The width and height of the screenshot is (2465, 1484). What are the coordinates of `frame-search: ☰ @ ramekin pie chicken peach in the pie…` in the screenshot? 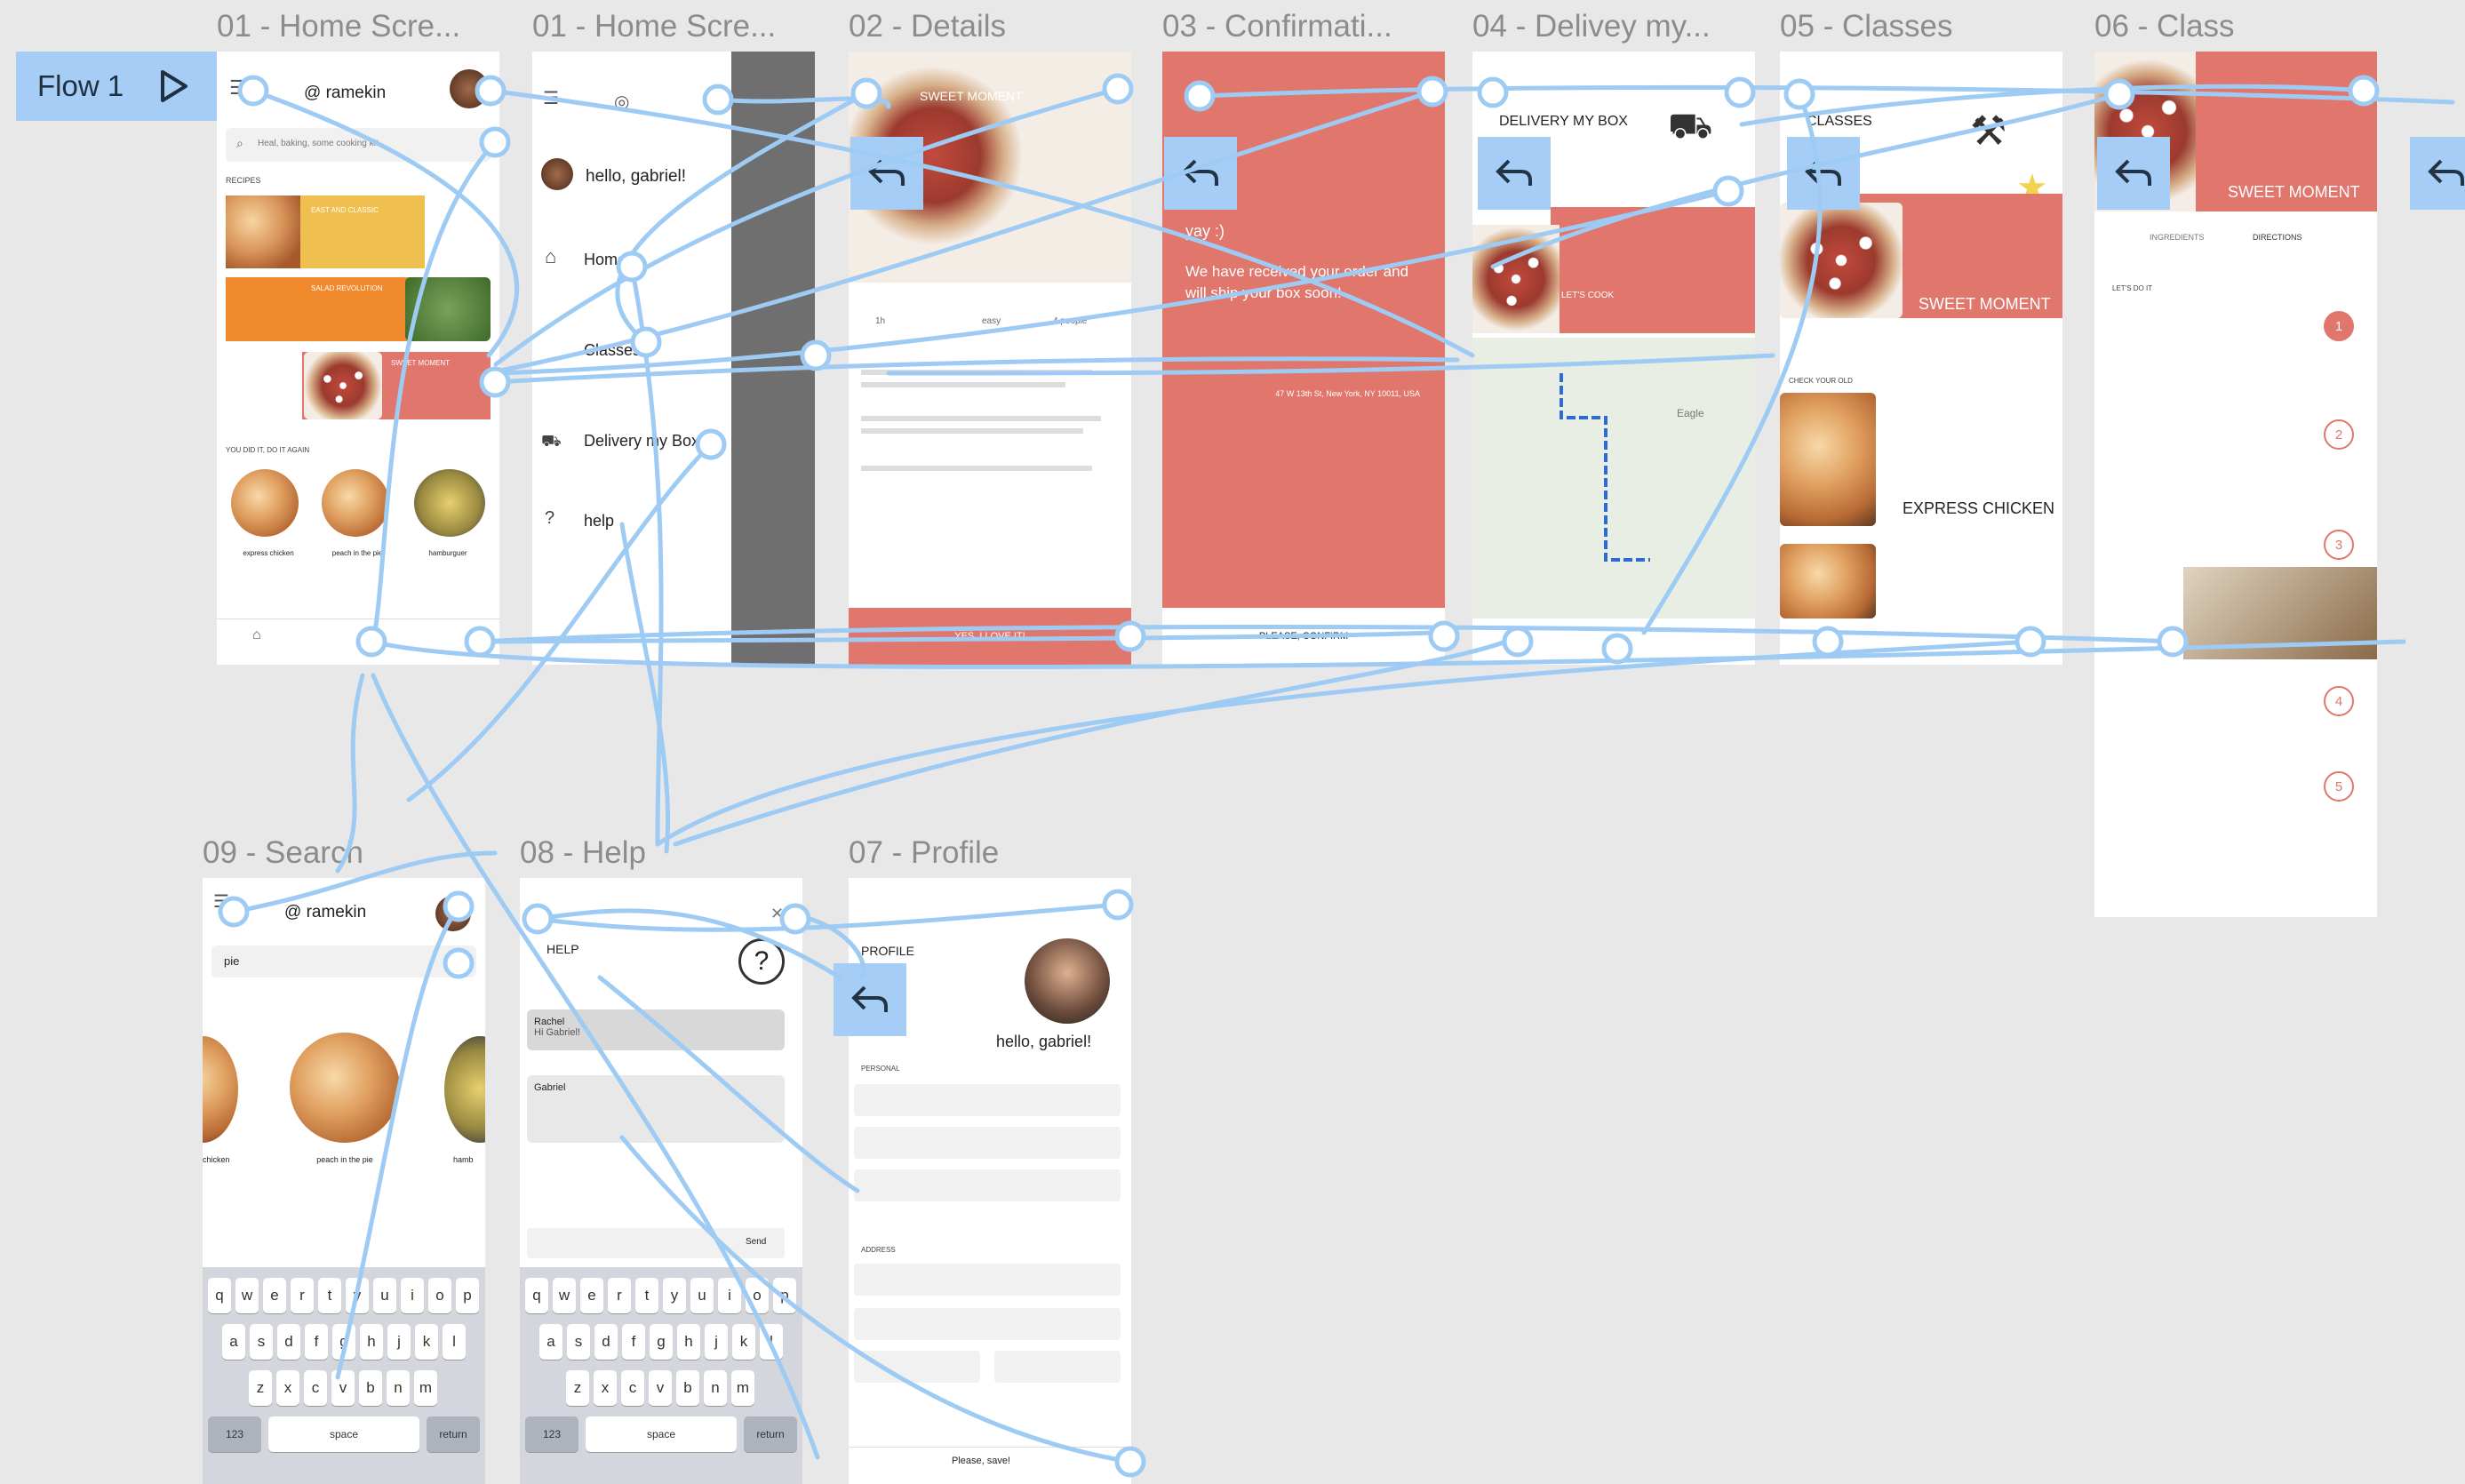 It's located at (344, 1181).